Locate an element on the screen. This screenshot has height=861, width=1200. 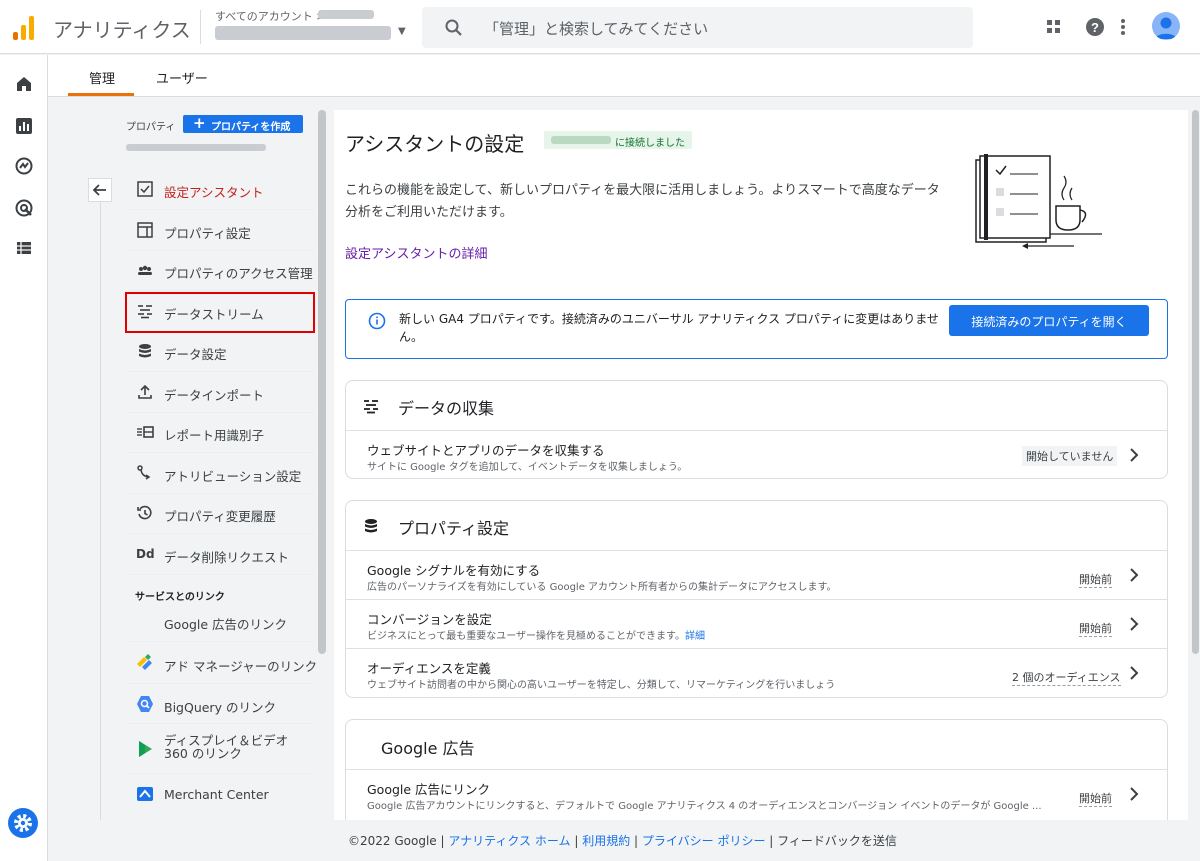
dv360-icon is located at coordinates (145, 749).